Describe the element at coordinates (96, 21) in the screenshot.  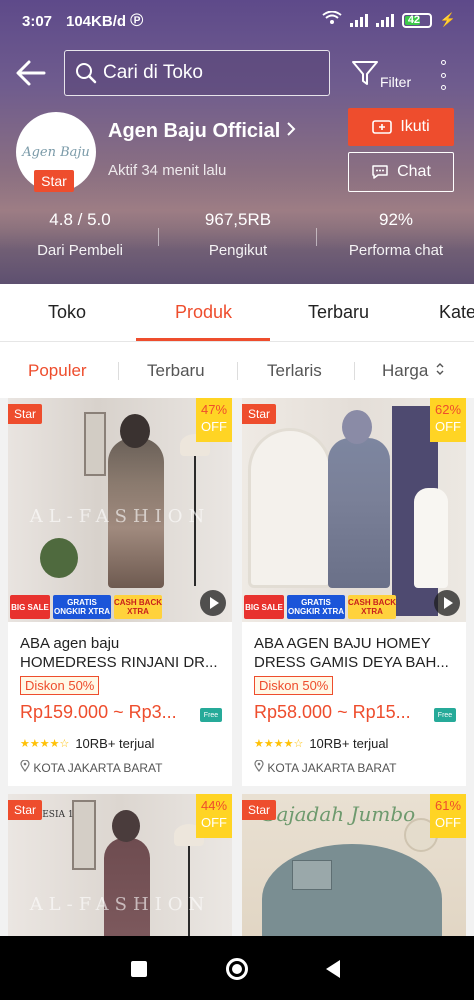
I see `status-speed: 104KB/d` at that location.